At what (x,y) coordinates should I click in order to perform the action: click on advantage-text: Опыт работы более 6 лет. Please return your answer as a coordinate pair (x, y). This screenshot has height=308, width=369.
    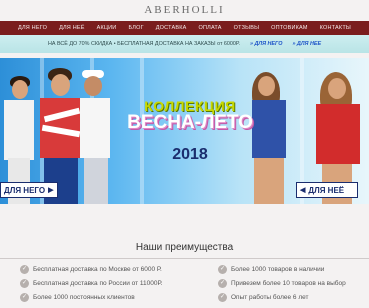
    Looking at the image, I should click on (270, 297).